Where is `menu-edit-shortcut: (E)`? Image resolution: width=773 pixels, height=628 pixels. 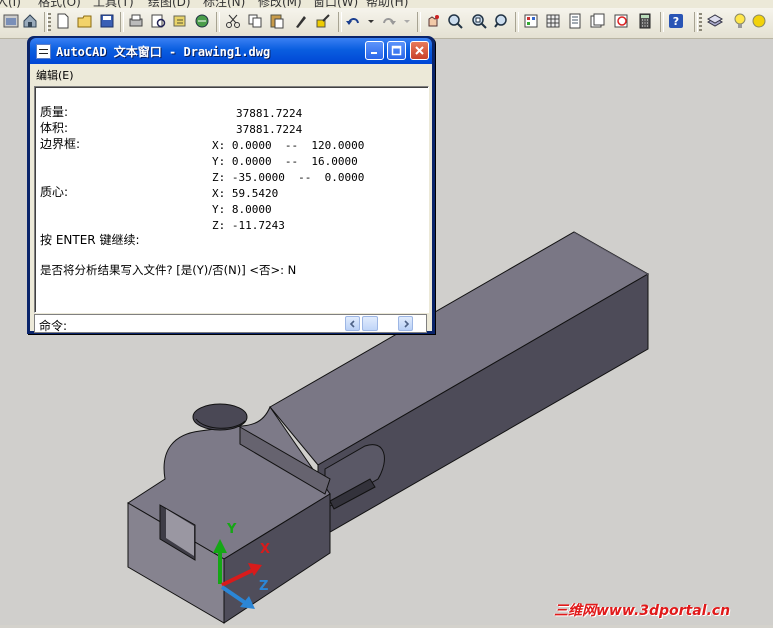 menu-edit-shortcut: (E) is located at coordinates (66, 75).